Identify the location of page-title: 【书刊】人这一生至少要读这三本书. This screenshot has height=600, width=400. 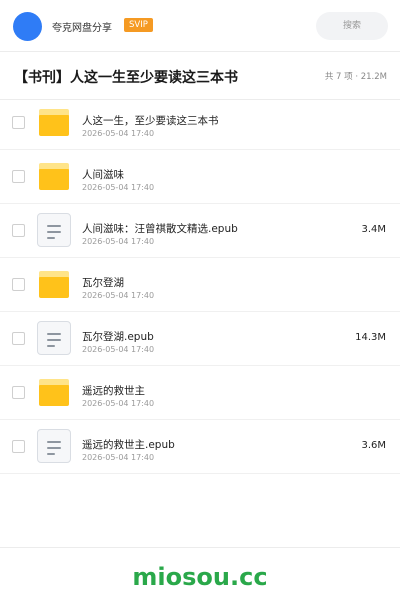
(126, 78).